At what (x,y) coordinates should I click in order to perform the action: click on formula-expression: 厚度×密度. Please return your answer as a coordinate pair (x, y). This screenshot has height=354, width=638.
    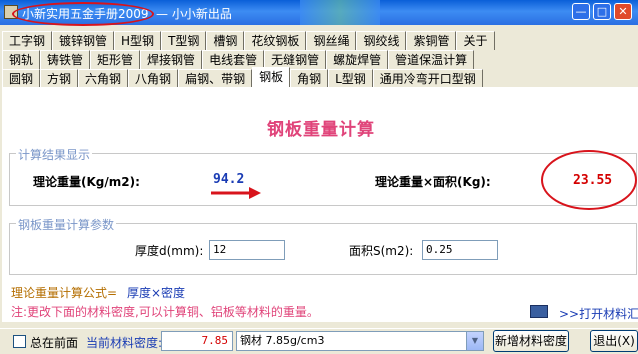
    Looking at the image, I should click on (156, 293).